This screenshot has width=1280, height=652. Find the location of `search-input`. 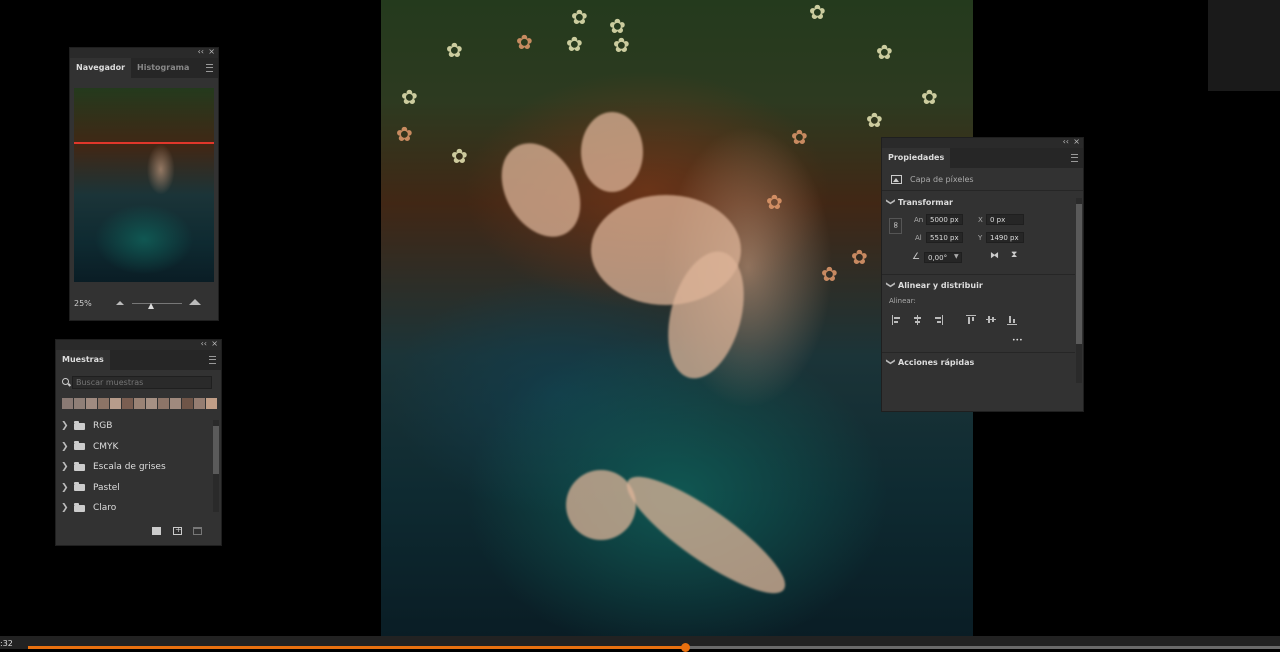

search-input is located at coordinates (142, 382).